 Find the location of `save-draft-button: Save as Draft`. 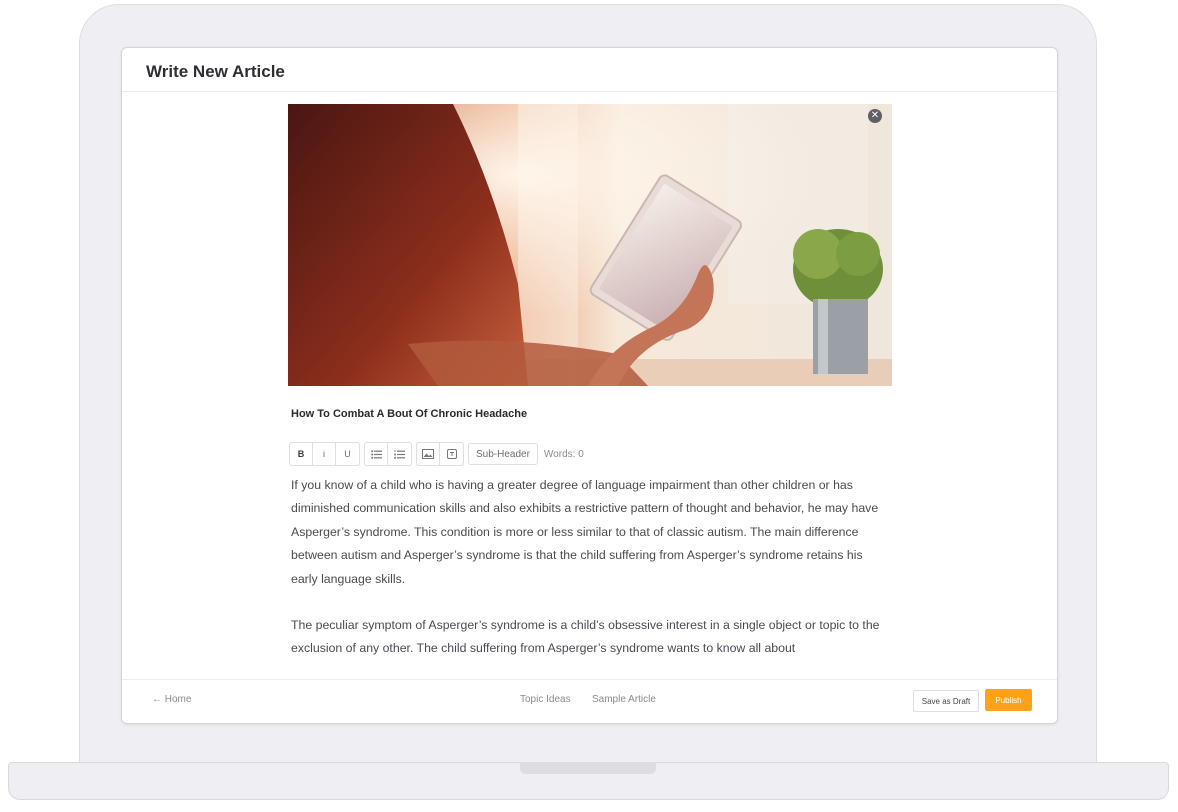

save-draft-button: Save as Draft is located at coordinates (946, 701).